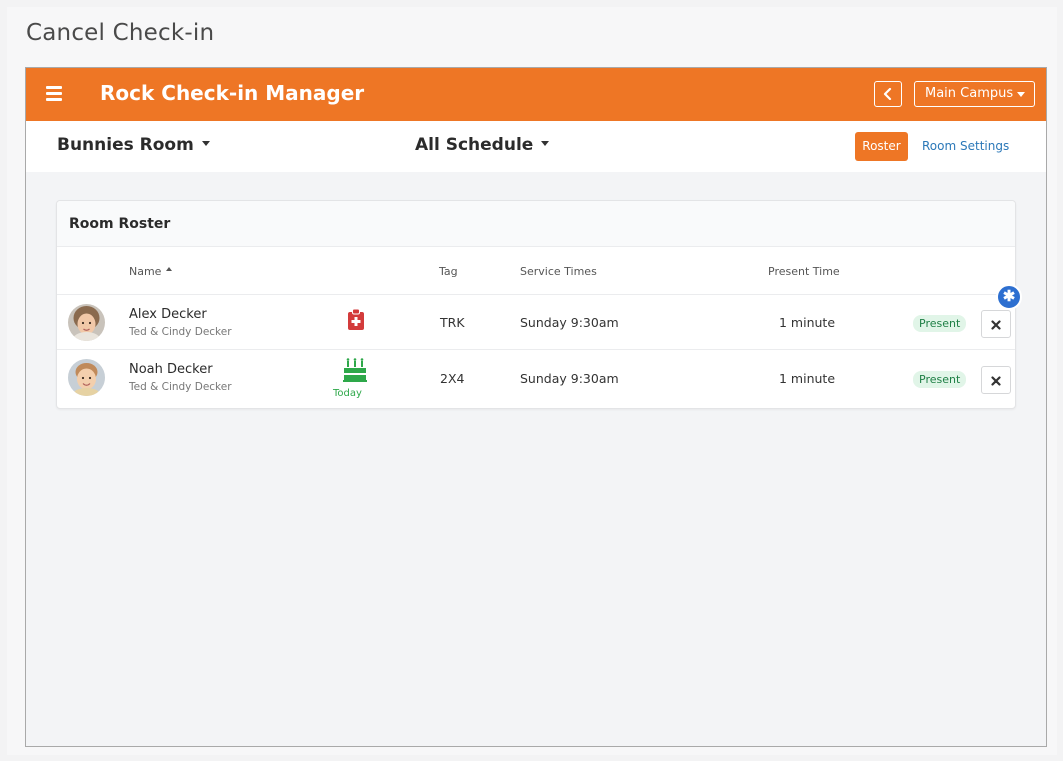 Image resolution: width=1063 pixels, height=761 pixels. What do you see at coordinates (120, 224) in the screenshot?
I see `panel-title: Room Roster` at bounding box center [120, 224].